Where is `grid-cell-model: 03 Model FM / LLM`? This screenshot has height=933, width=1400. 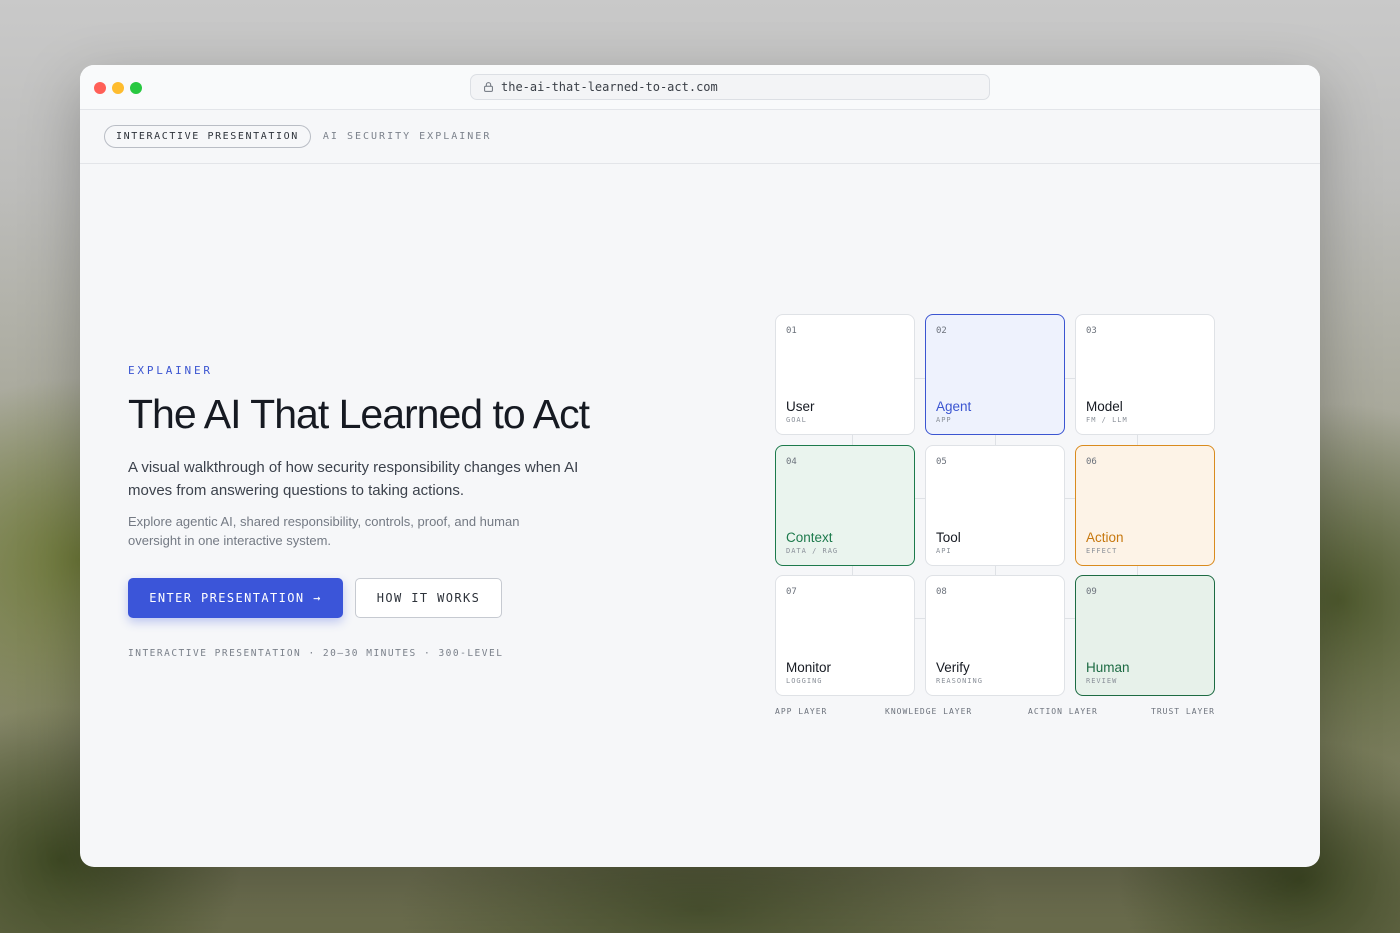
grid-cell-model: 03 Model FM / LLM is located at coordinates (1145, 374).